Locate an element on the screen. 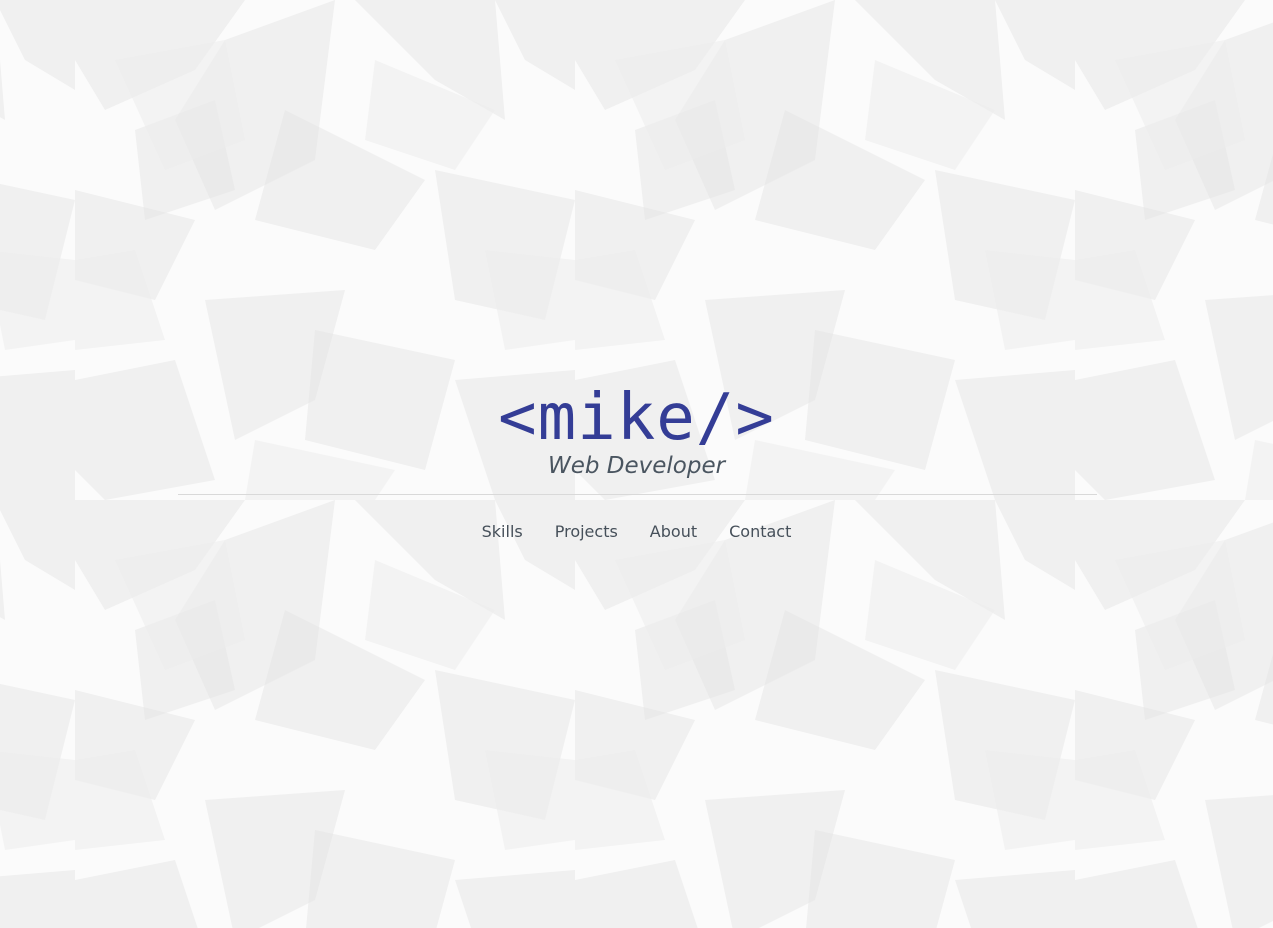 Image resolution: width=1273 pixels, height=928 pixels. divider is located at coordinates (637, 494).